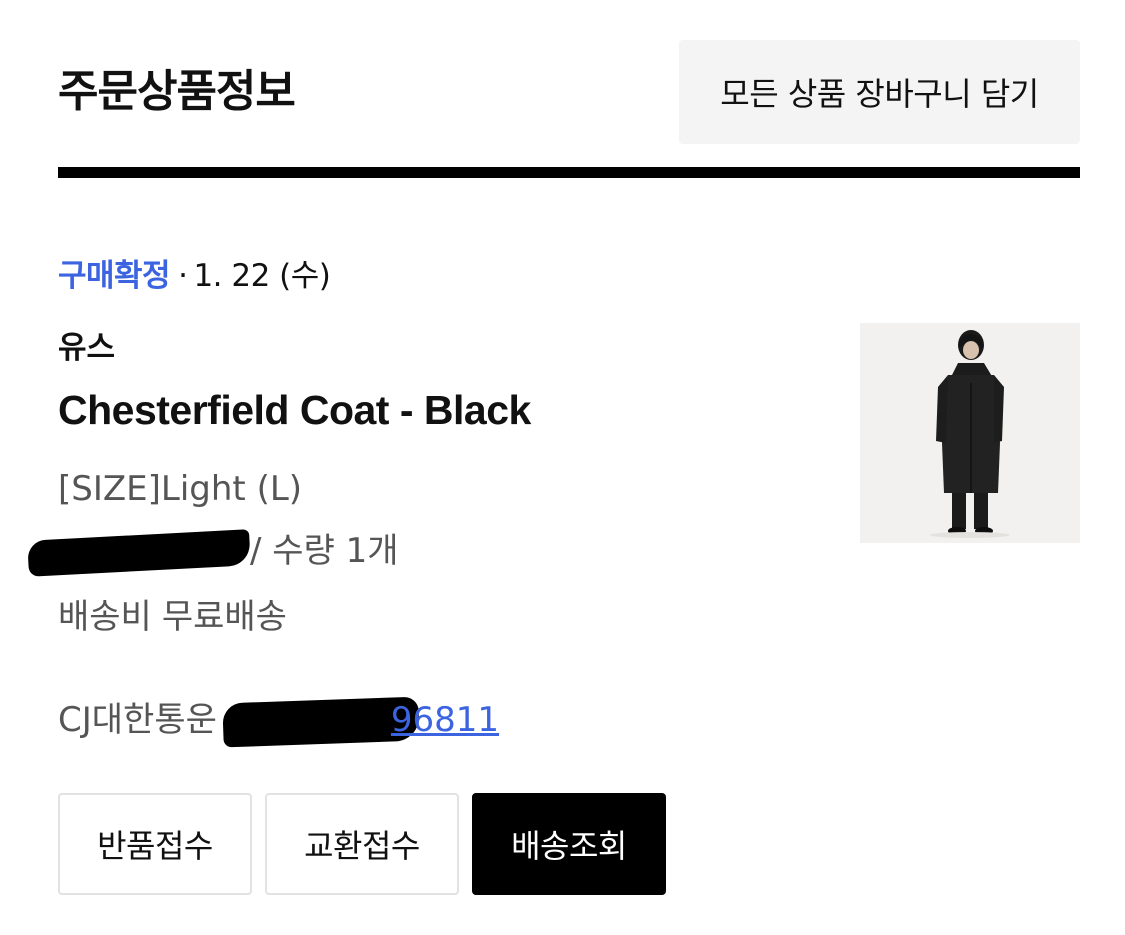  I want to click on product-image, so click(970, 433).